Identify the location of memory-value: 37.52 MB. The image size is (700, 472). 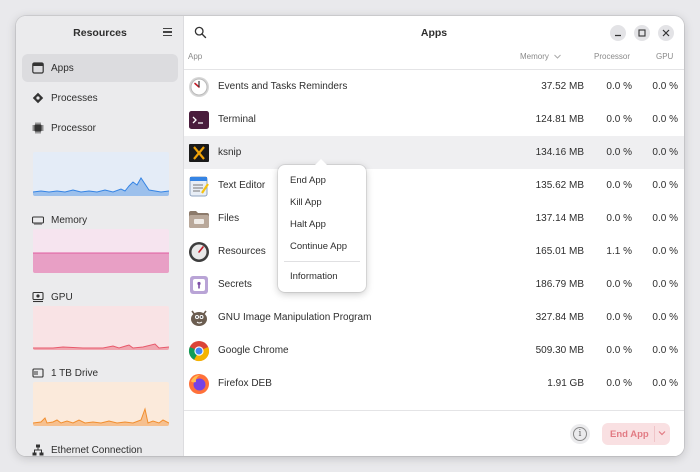
(562, 86).